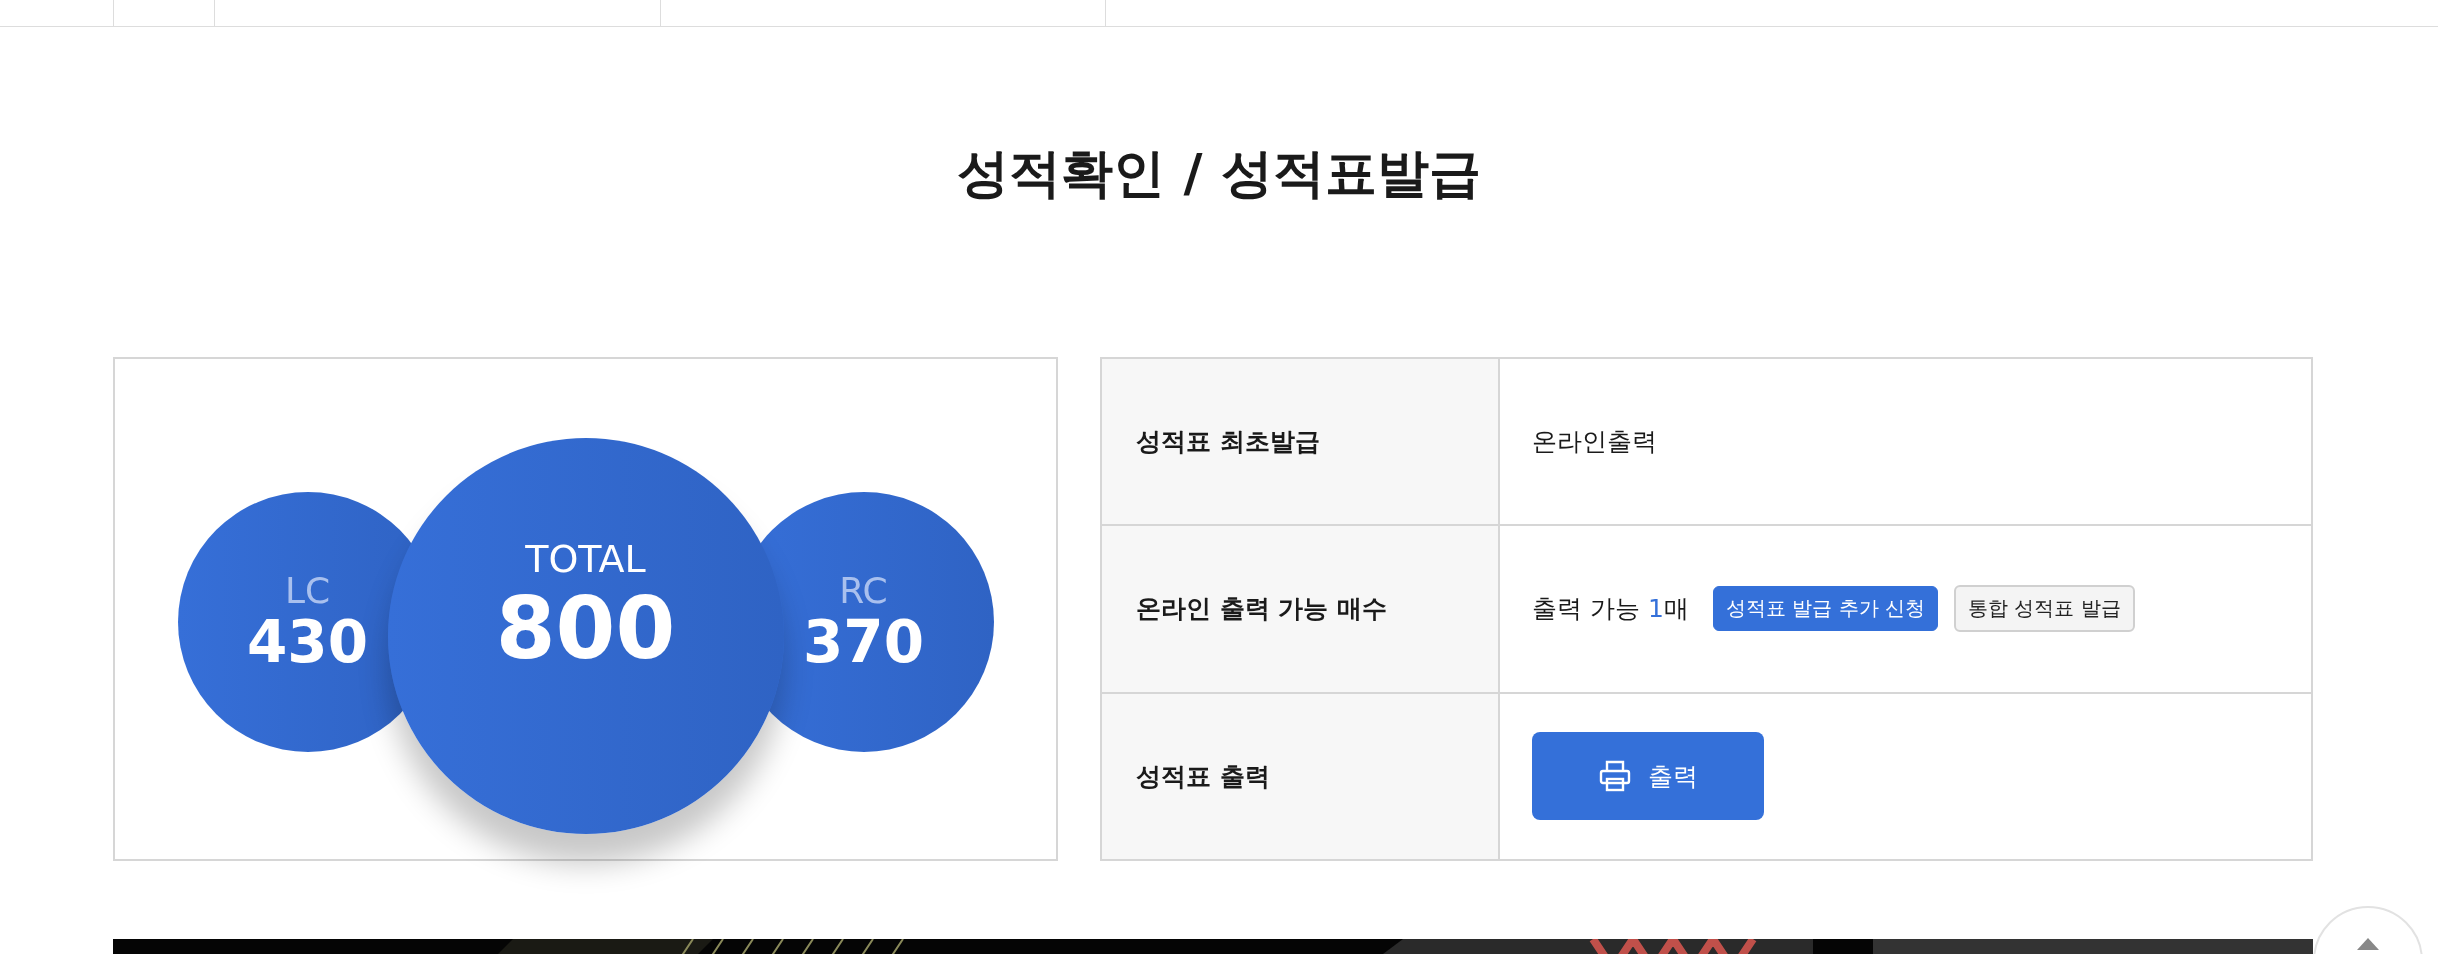 Image resolution: width=2438 pixels, height=954 pixels. What do you see at coordinates (1615, 776) in the screenshot?
I see `printer-icon` at bounding box center [1615, 776].